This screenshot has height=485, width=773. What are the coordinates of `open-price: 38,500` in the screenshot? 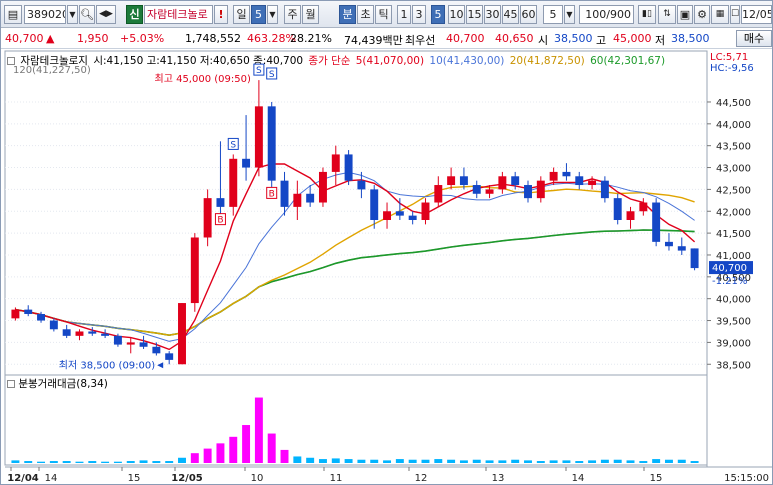 It's located at (573, 38).